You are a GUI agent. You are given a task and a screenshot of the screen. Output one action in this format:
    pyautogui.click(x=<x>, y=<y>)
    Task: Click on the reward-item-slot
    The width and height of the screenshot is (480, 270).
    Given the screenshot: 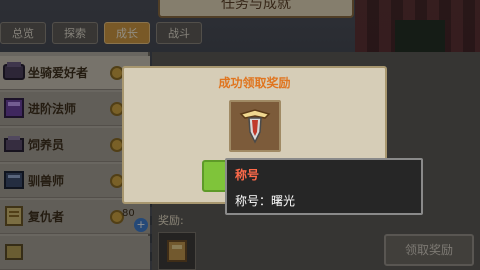 What is the action you would take?
    pyautogui.click(x=255, y=126)
    